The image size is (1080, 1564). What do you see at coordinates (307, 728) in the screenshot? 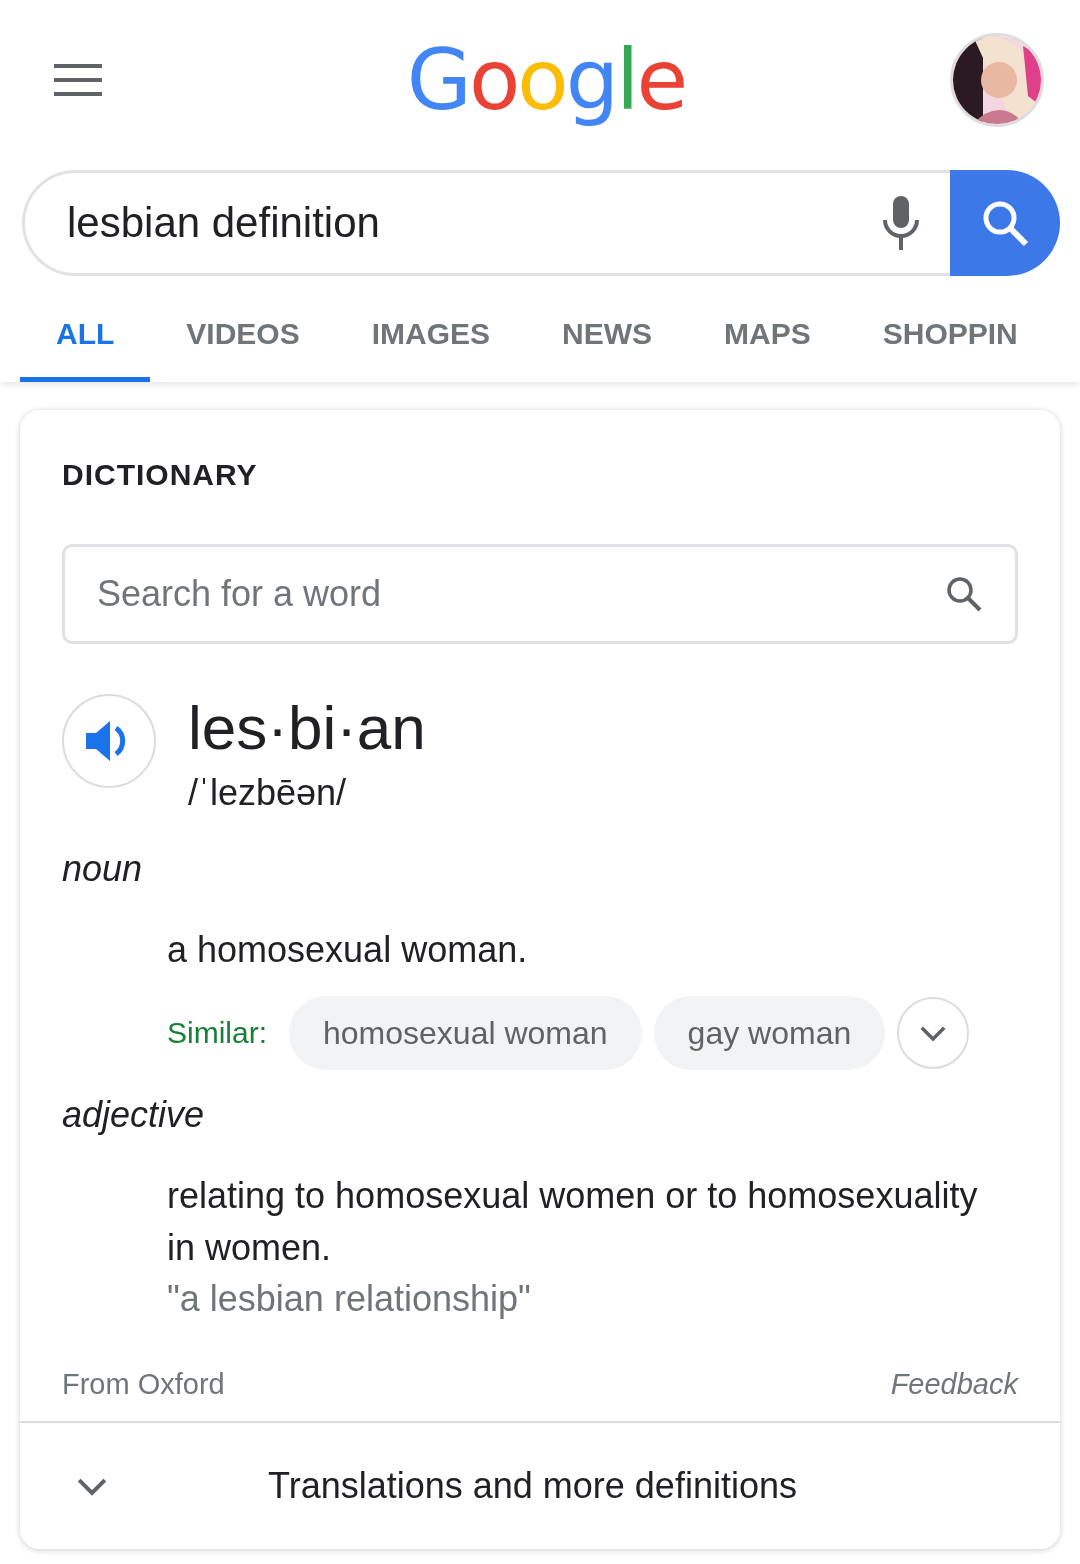
I see `headword: les·bi·an` at bounding box center [307, 728].